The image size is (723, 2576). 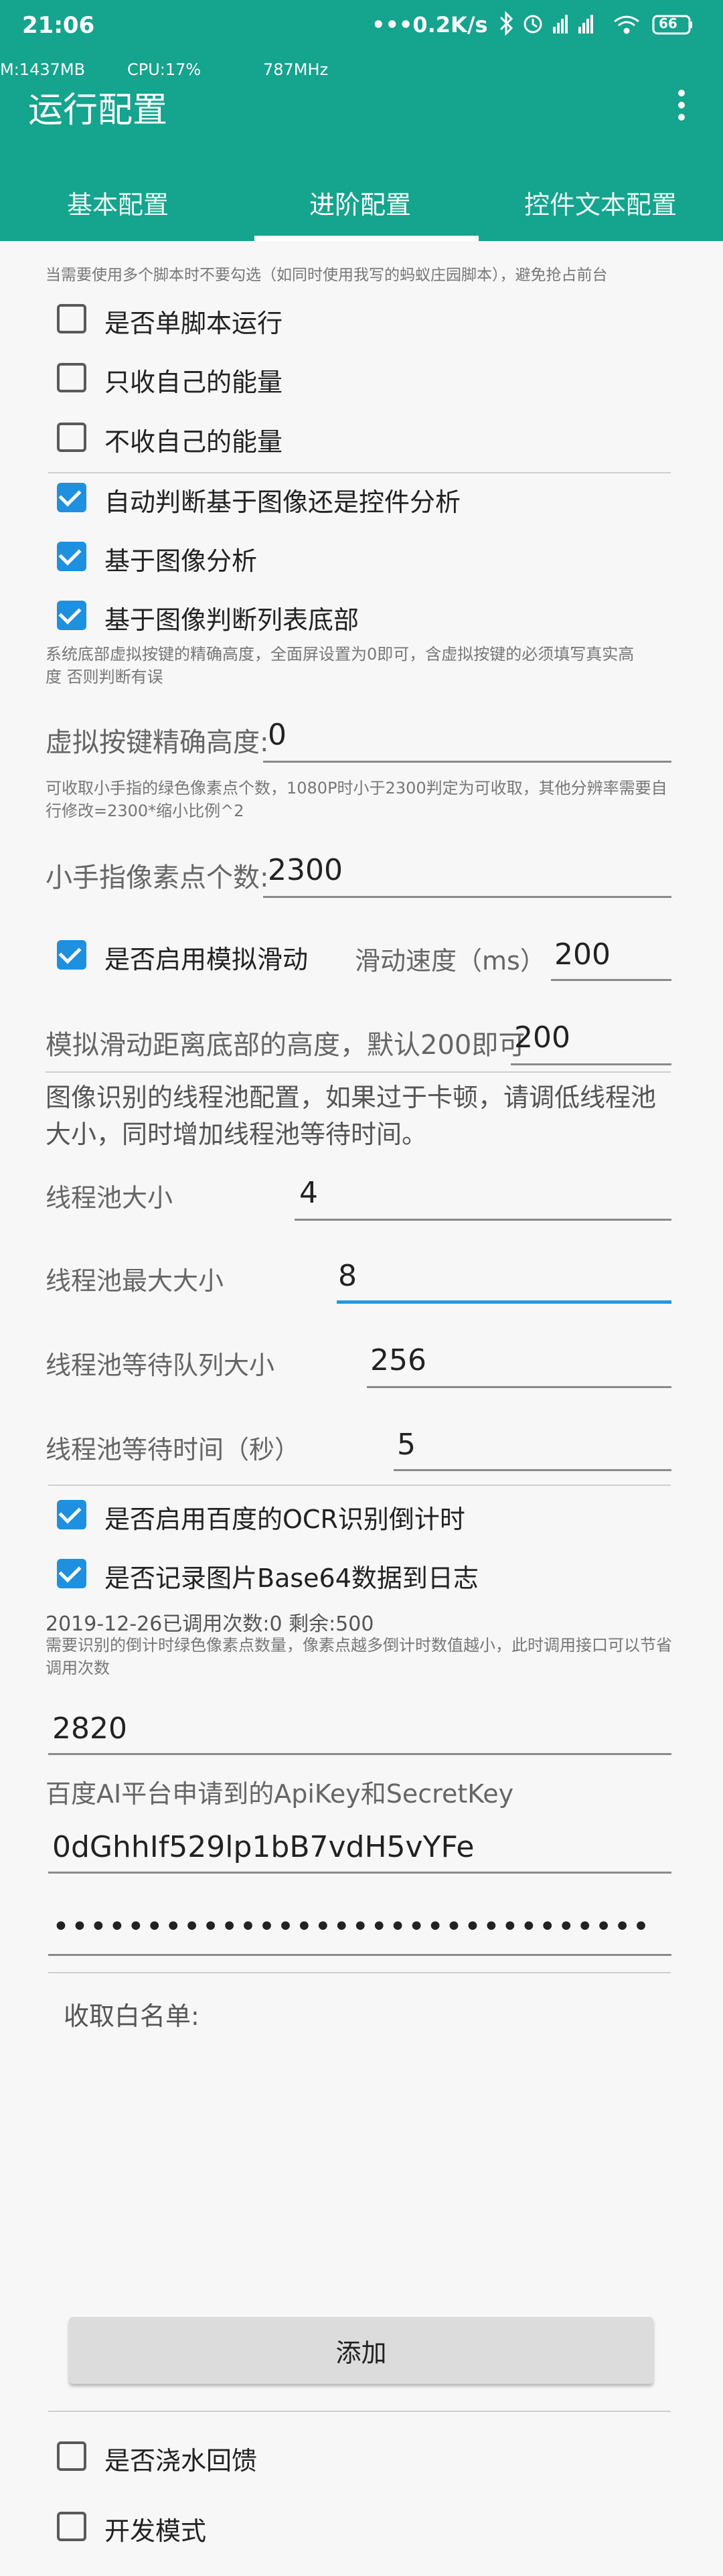 I want to click on checkbox-label: 是否单脚本运行, so click(x=193, y=323).